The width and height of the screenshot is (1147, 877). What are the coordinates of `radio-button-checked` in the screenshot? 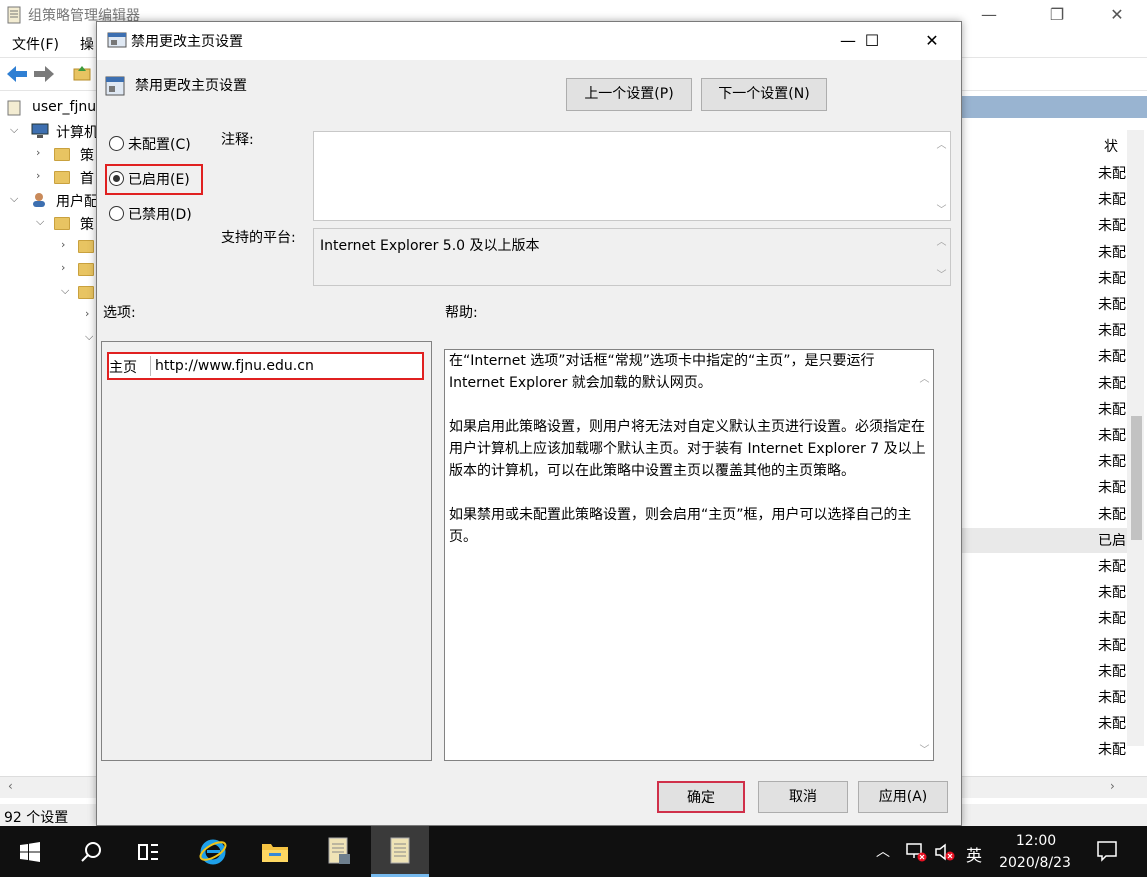 It's located at (116, 178).